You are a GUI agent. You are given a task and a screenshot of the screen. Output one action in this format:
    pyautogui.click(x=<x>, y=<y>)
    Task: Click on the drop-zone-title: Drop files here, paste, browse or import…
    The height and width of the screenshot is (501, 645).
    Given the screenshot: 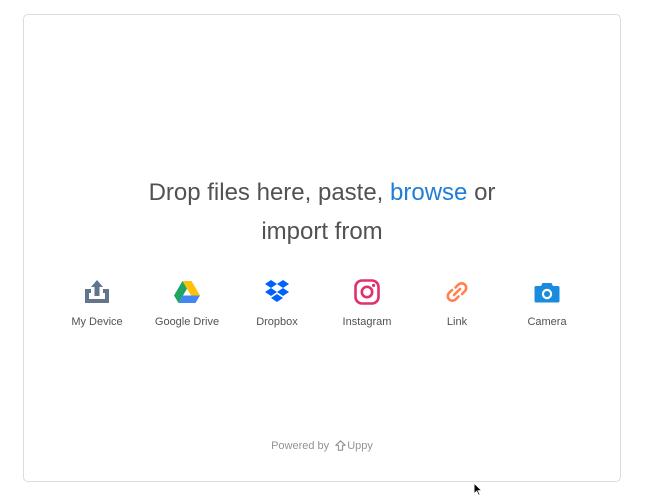 What is the action you would take?
    pyautogui.click(x=322, y=212)
    